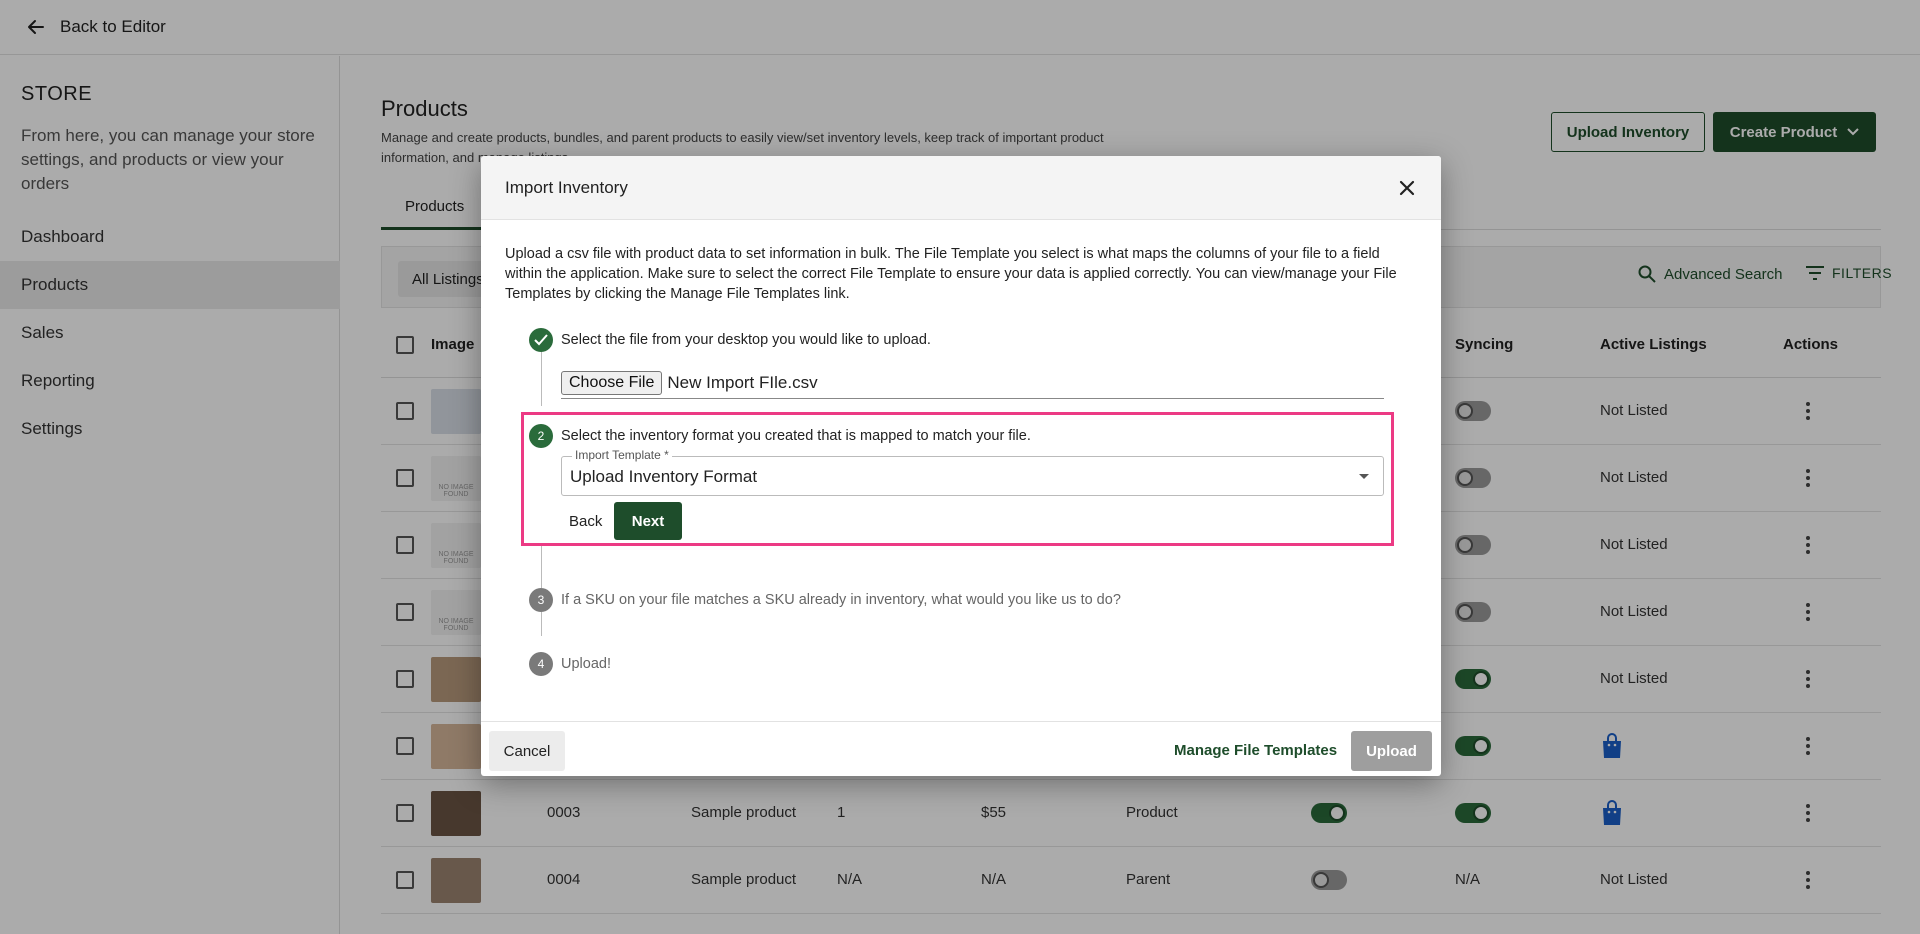  What do you see at coordinates (1407, 188) in the screenshot?
I see `close-icon` at bounding box center [1407, 188].